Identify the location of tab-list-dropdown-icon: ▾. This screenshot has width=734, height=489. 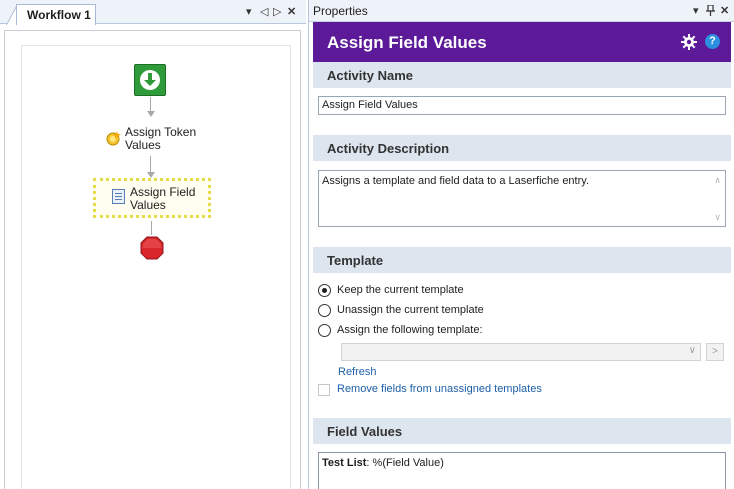
(249, 12).